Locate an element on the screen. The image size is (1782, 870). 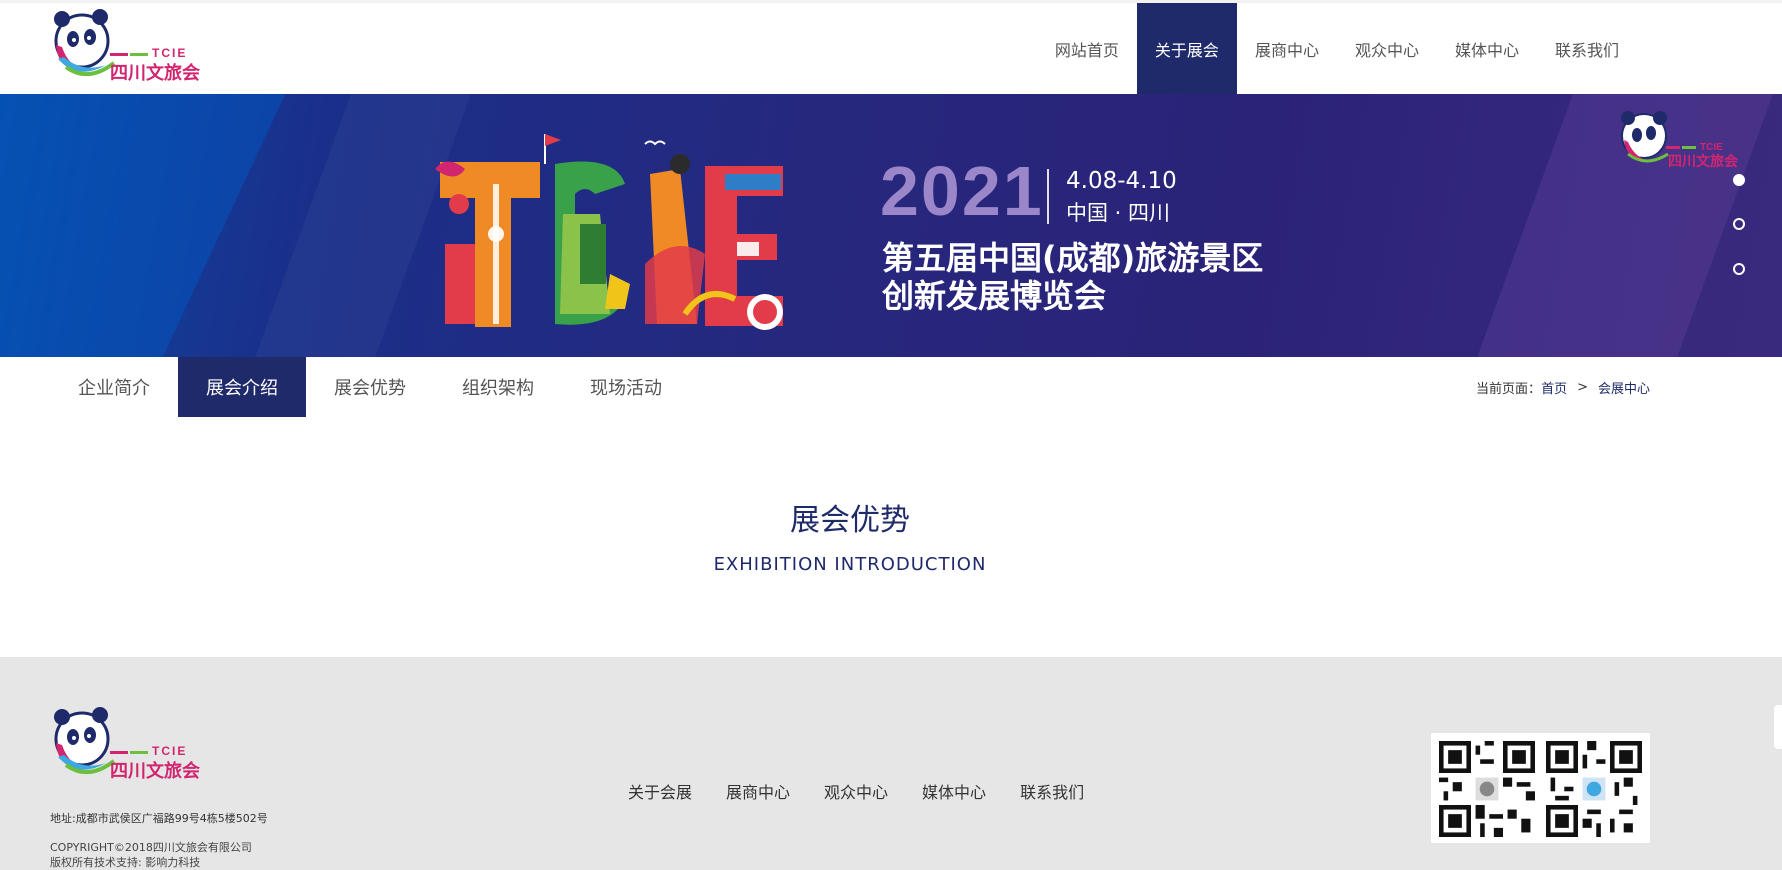
footer-link-visitors: 观众中心 is located at coordinates (856, 791).